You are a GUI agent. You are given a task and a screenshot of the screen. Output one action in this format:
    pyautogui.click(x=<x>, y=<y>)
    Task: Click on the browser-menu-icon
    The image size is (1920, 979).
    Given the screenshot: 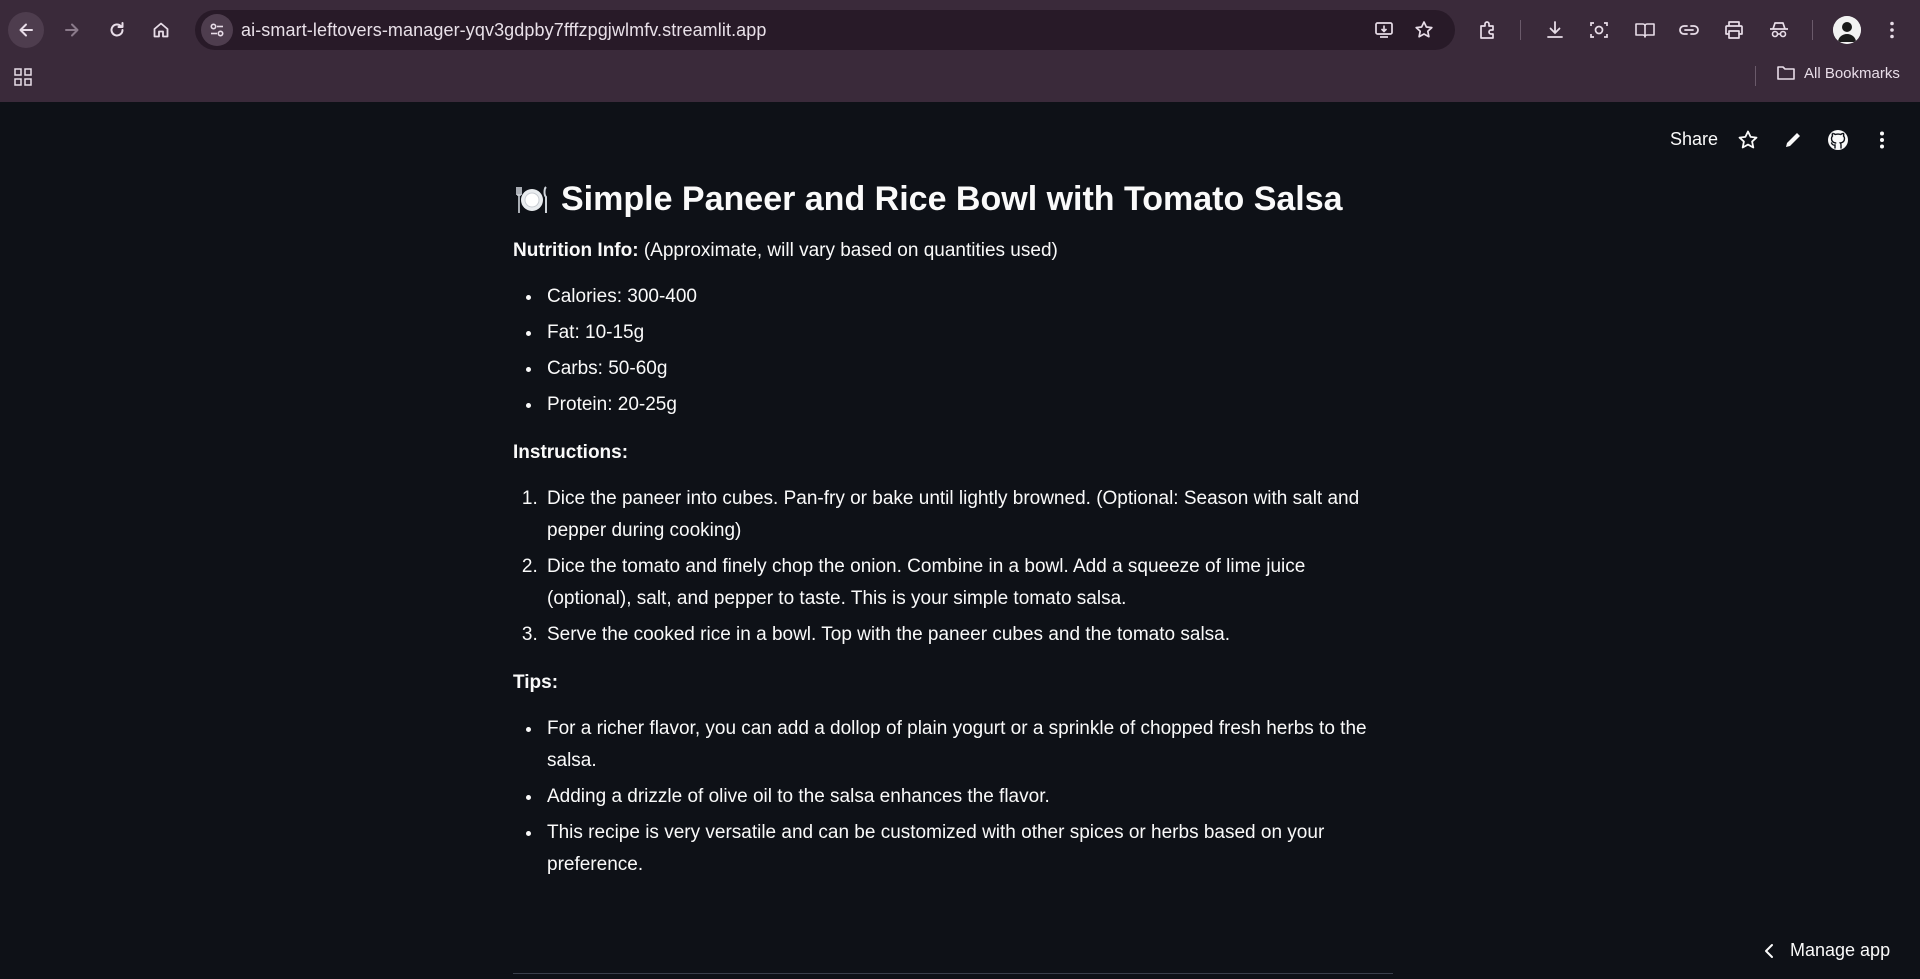 What is the action you would take?
    pyautogui.click(x=1892, y=30)
    